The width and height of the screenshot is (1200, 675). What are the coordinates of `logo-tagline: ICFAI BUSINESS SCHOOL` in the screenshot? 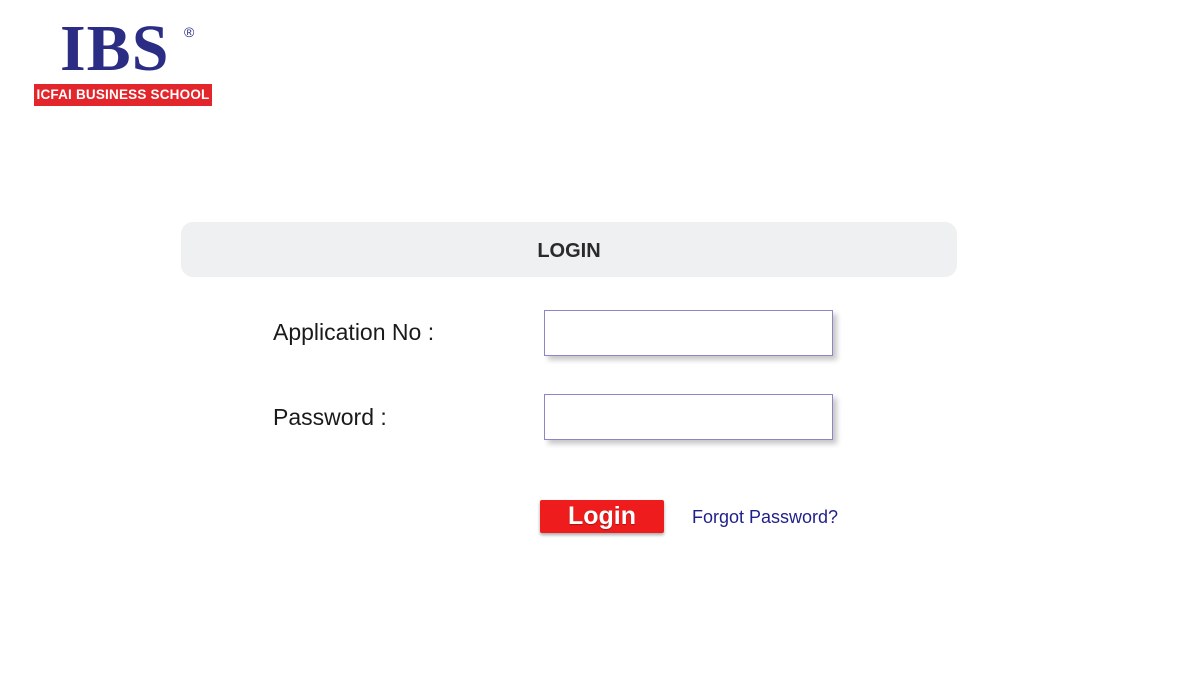 It's located at (123, 95).